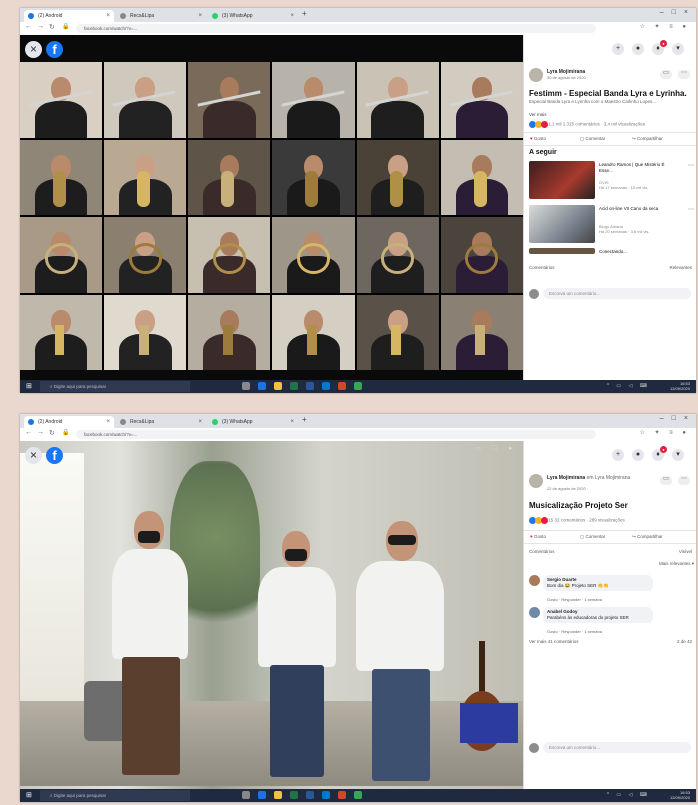 The height and width of the screenshot is (805, 698). Describe the element at coordinates (588, 478) in the screenshot. I see `post-author: Lyra Mojimirana em Lyra Mojimirana` at that location.